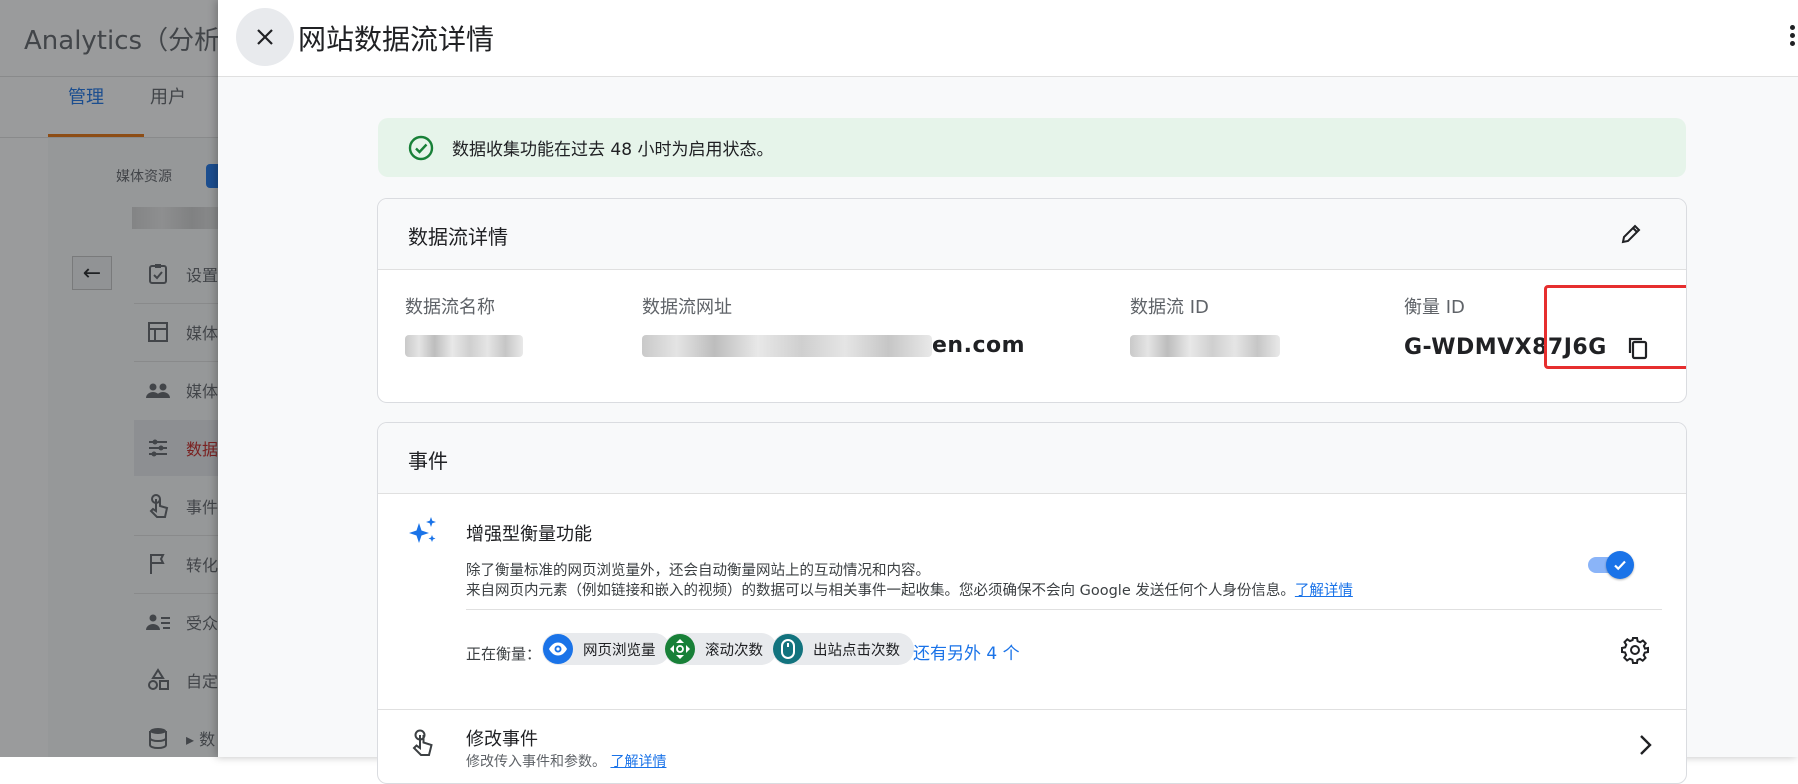 The height and width of the screenshot is (784, 1798). What do you see at coordinates (458, 237) in the screenshot?
I see `card-title: 数据流详情` at bounding box center [458, 237].